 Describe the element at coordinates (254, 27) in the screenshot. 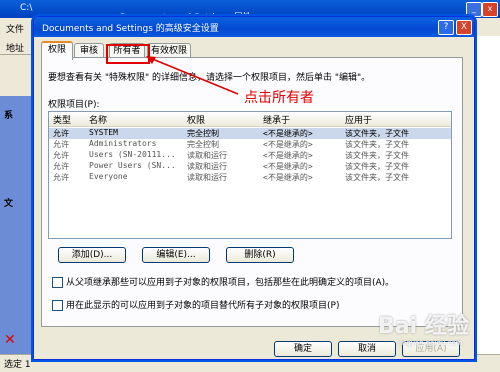

I see `dialog-titlebar: Documents and Settings 的高级安全设置 ? X` at that location.